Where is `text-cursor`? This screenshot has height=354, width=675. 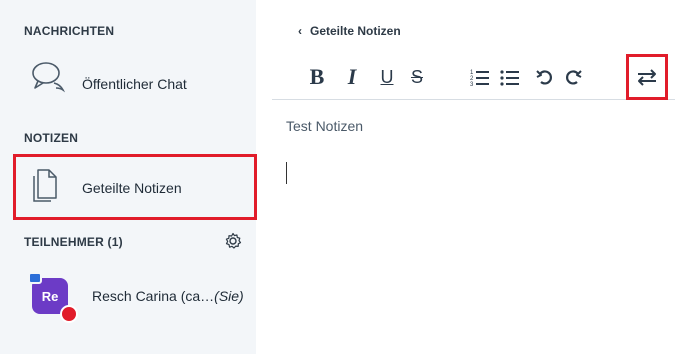
text-cursor is located at coordinates (286, 173).